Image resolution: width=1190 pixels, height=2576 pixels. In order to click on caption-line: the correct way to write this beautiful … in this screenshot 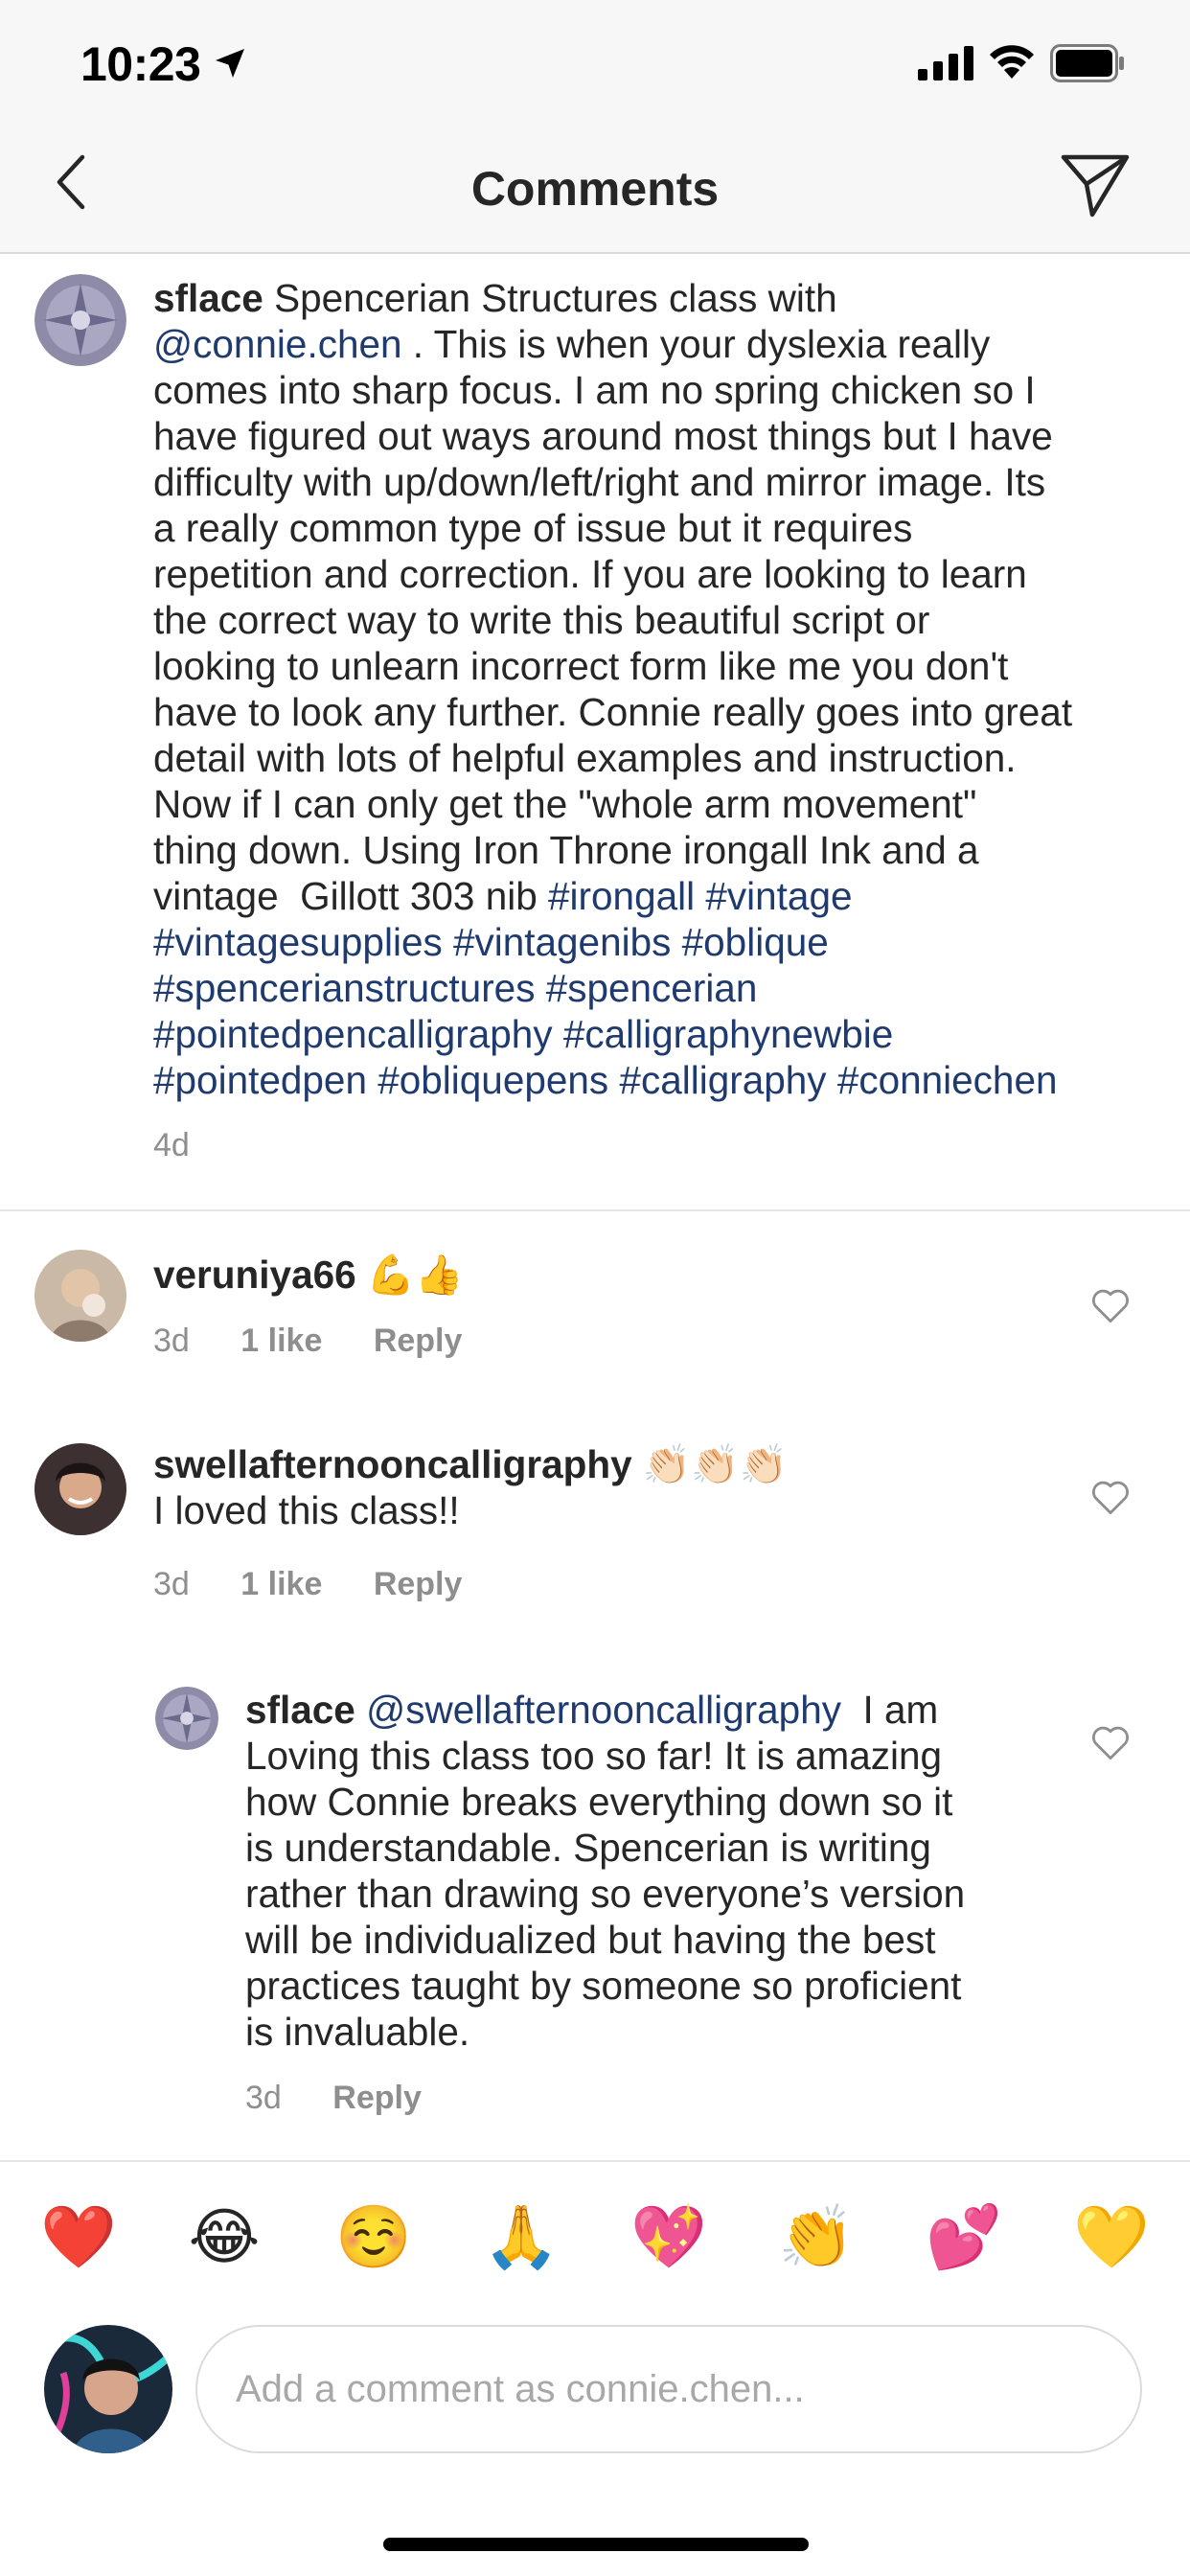, I will do `click(542, 620)`.